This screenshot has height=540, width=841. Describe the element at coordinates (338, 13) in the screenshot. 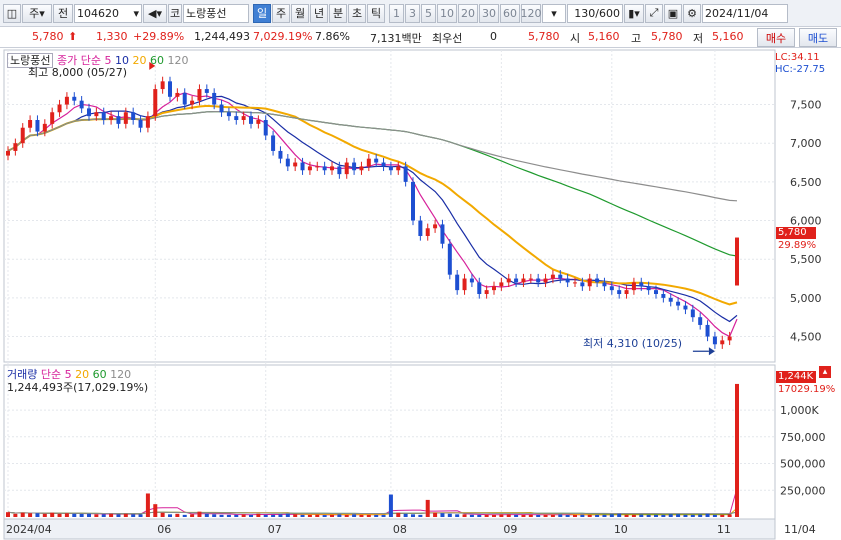

I see `period-tab-4: 분` at that location.